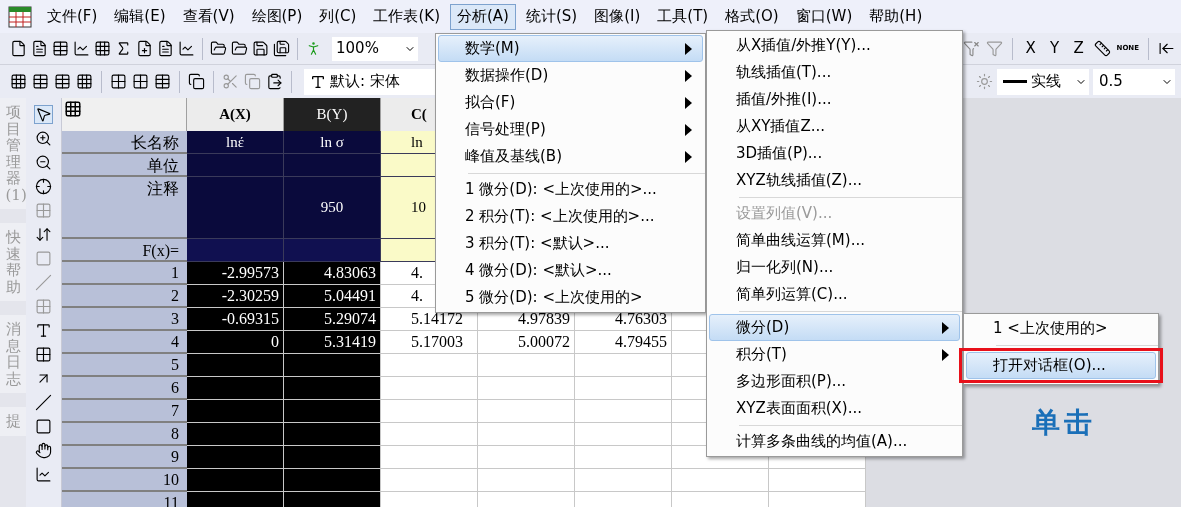  What do you see at coordinates (1054, 48) in the screenshot?
I see `axis-button: Y` at bounding box center [1054, 48].